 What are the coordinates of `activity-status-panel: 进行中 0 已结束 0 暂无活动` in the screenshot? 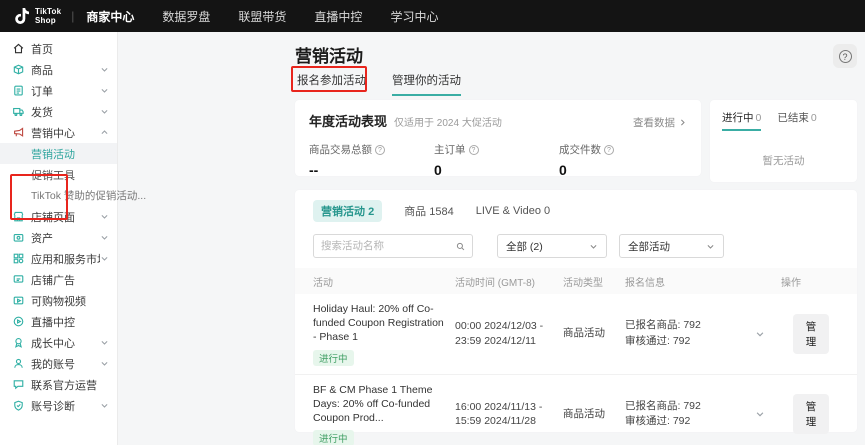 It's located at (783, 141).